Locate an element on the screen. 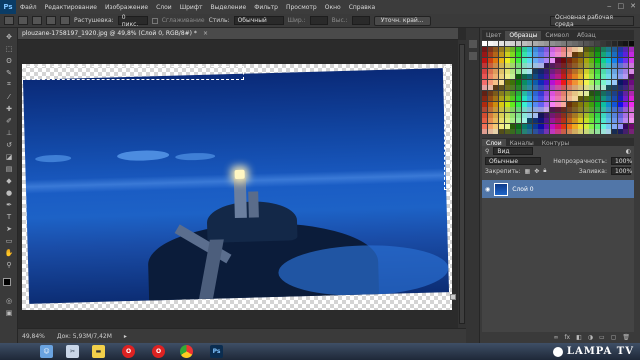 Image resolution: width=640 pixels, height=360 pixels. marquee-tool-icon: ⬚ is located at coordinates (9, 48).